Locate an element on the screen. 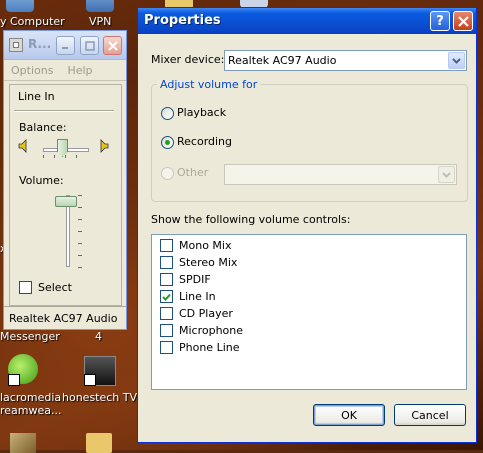 The width and height of the screenshot is (483, 453). checkbox-cd-player is located at coordinates (166, 313).